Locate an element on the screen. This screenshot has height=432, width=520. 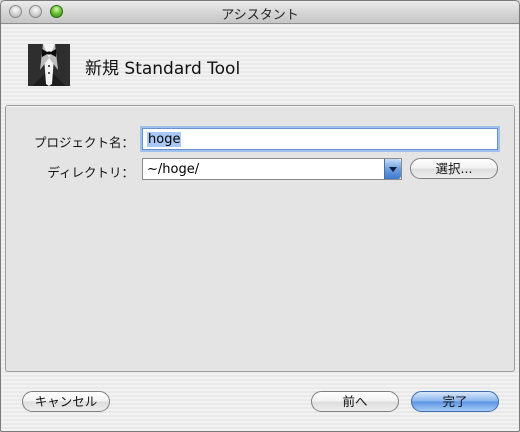
assistant-title: 新規 Standard Tool is located at coordinates (163, 69).